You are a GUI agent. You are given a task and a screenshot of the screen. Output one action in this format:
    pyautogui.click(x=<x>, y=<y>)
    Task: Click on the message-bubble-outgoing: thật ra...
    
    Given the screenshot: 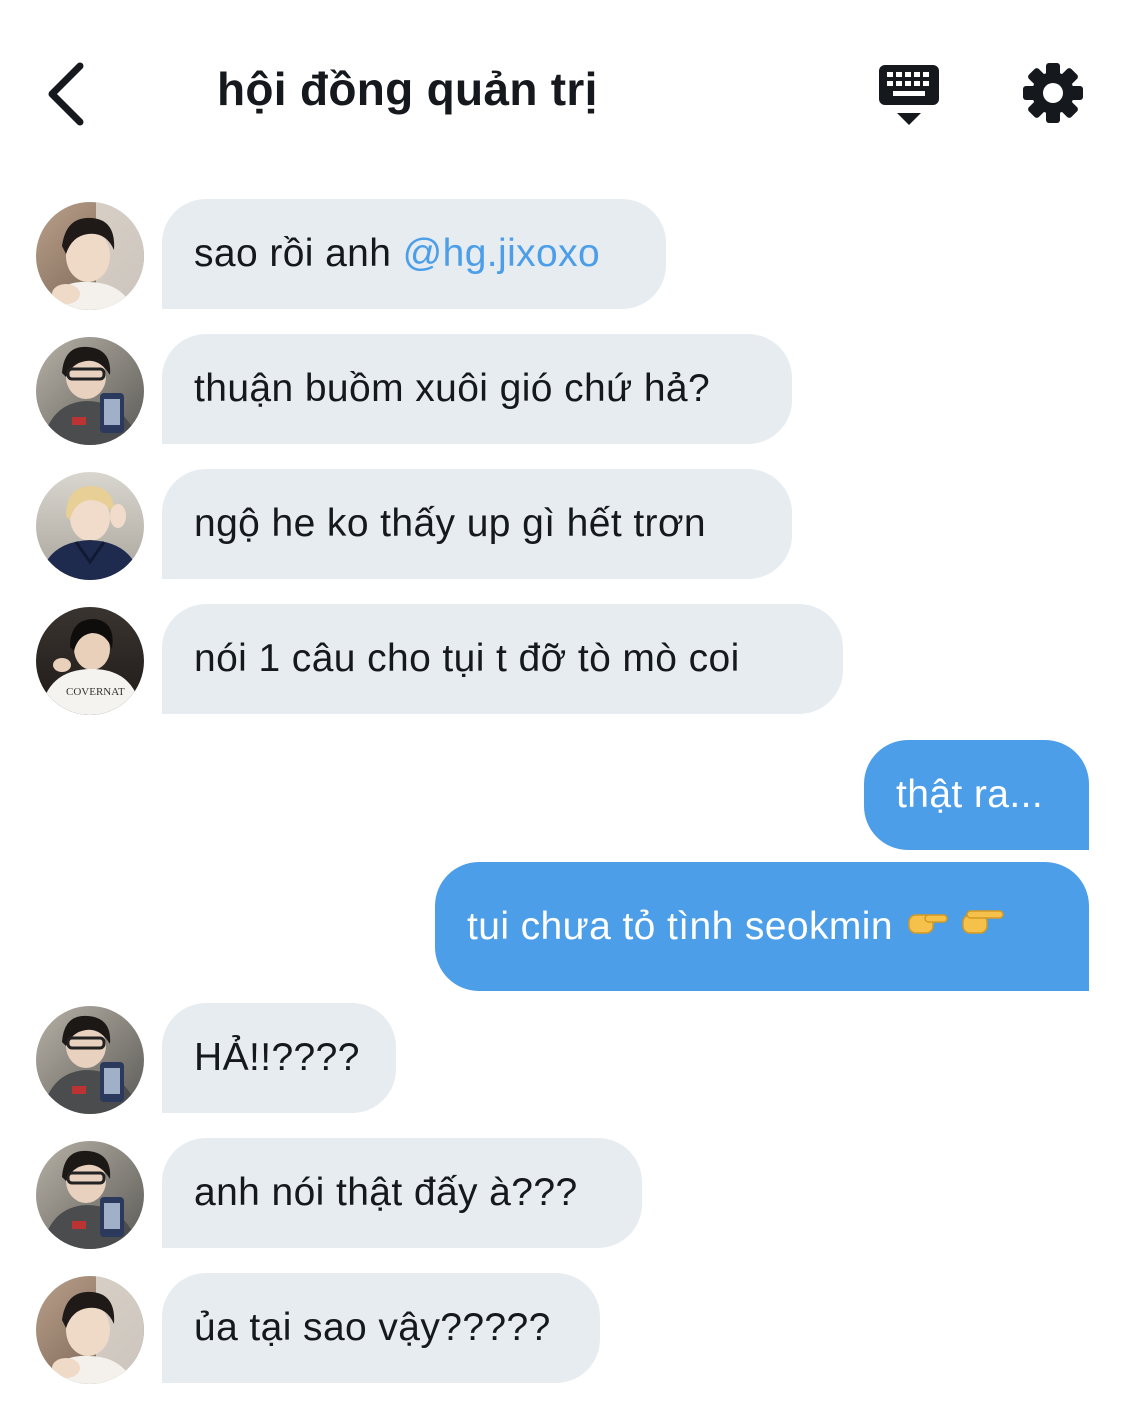 What is the action you would take?
    pyautogui.click(x=976, y=795)
    